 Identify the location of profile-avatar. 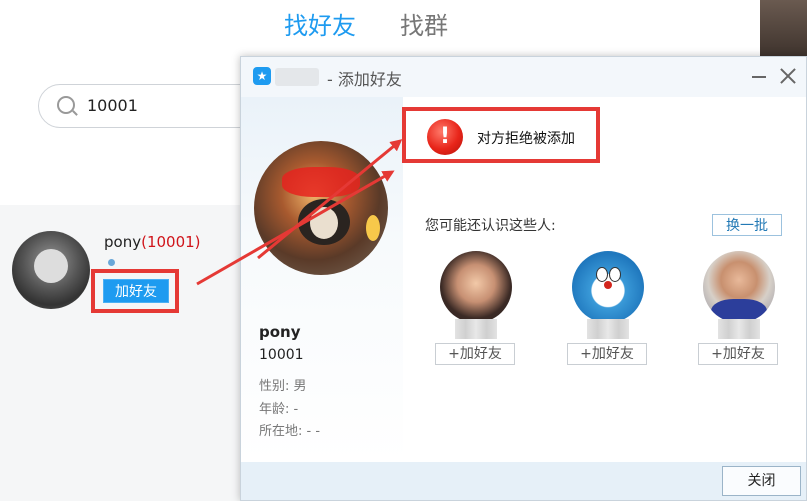
(321, 208).